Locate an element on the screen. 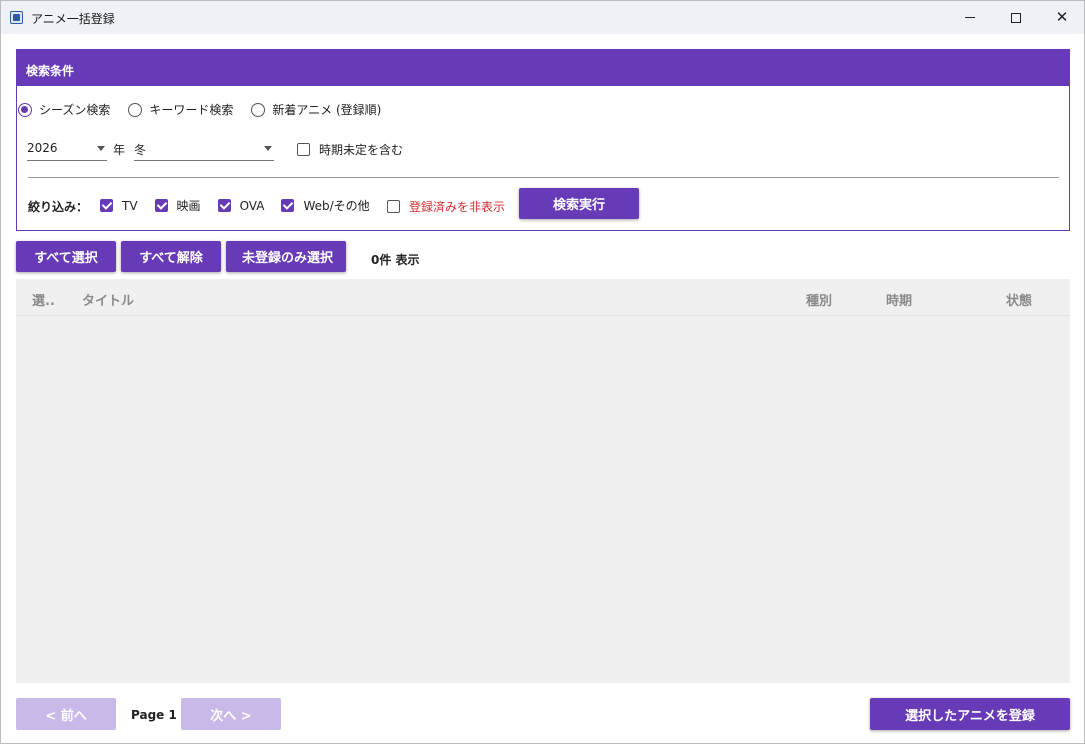 The image size is (1085, 744). list-header: 選.. タイトル 種別 時期 状態 is located at coordinates (543, 297).